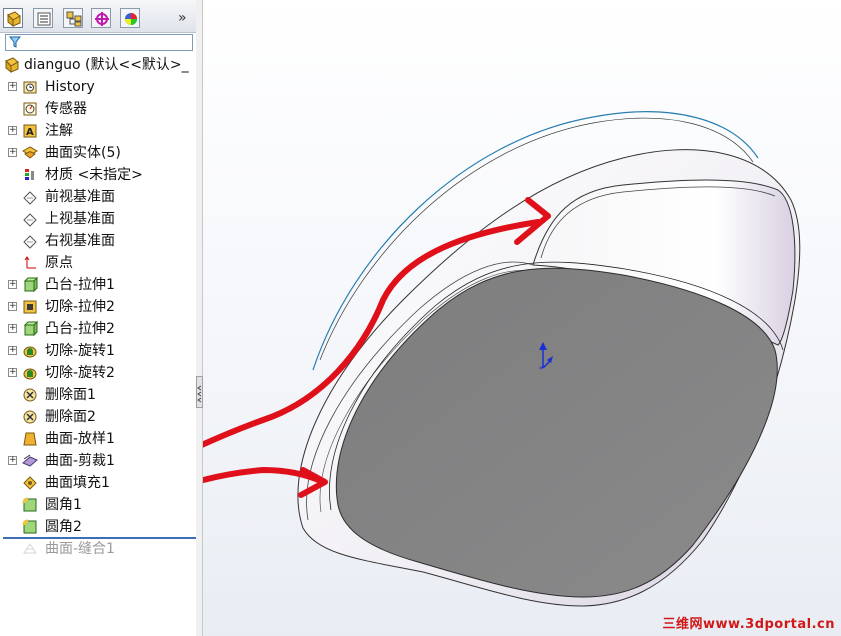 This screenshot has height=636, width=841. I want to click on tree-item: 曲面填充1, so click(98, 483).